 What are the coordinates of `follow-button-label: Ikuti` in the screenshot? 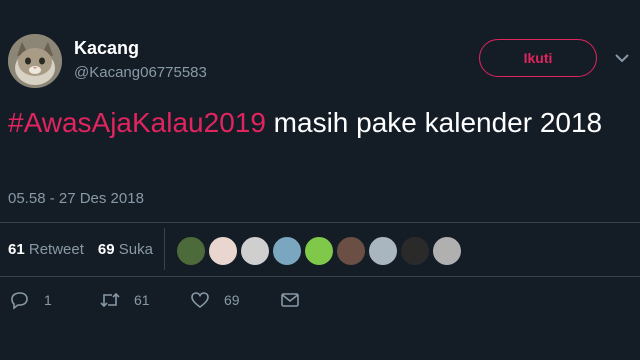 It's located at (538, 58).